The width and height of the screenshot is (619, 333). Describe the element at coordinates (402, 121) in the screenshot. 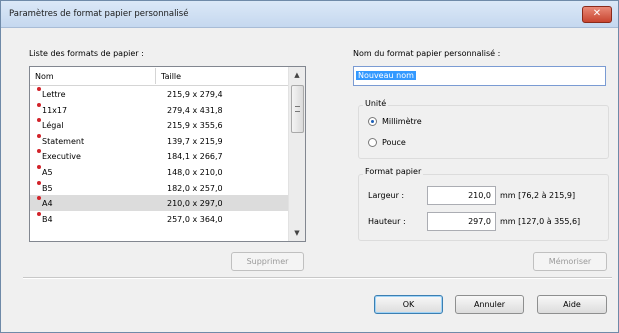

I see `radio-millimetre-label: Millimètre` at that location.